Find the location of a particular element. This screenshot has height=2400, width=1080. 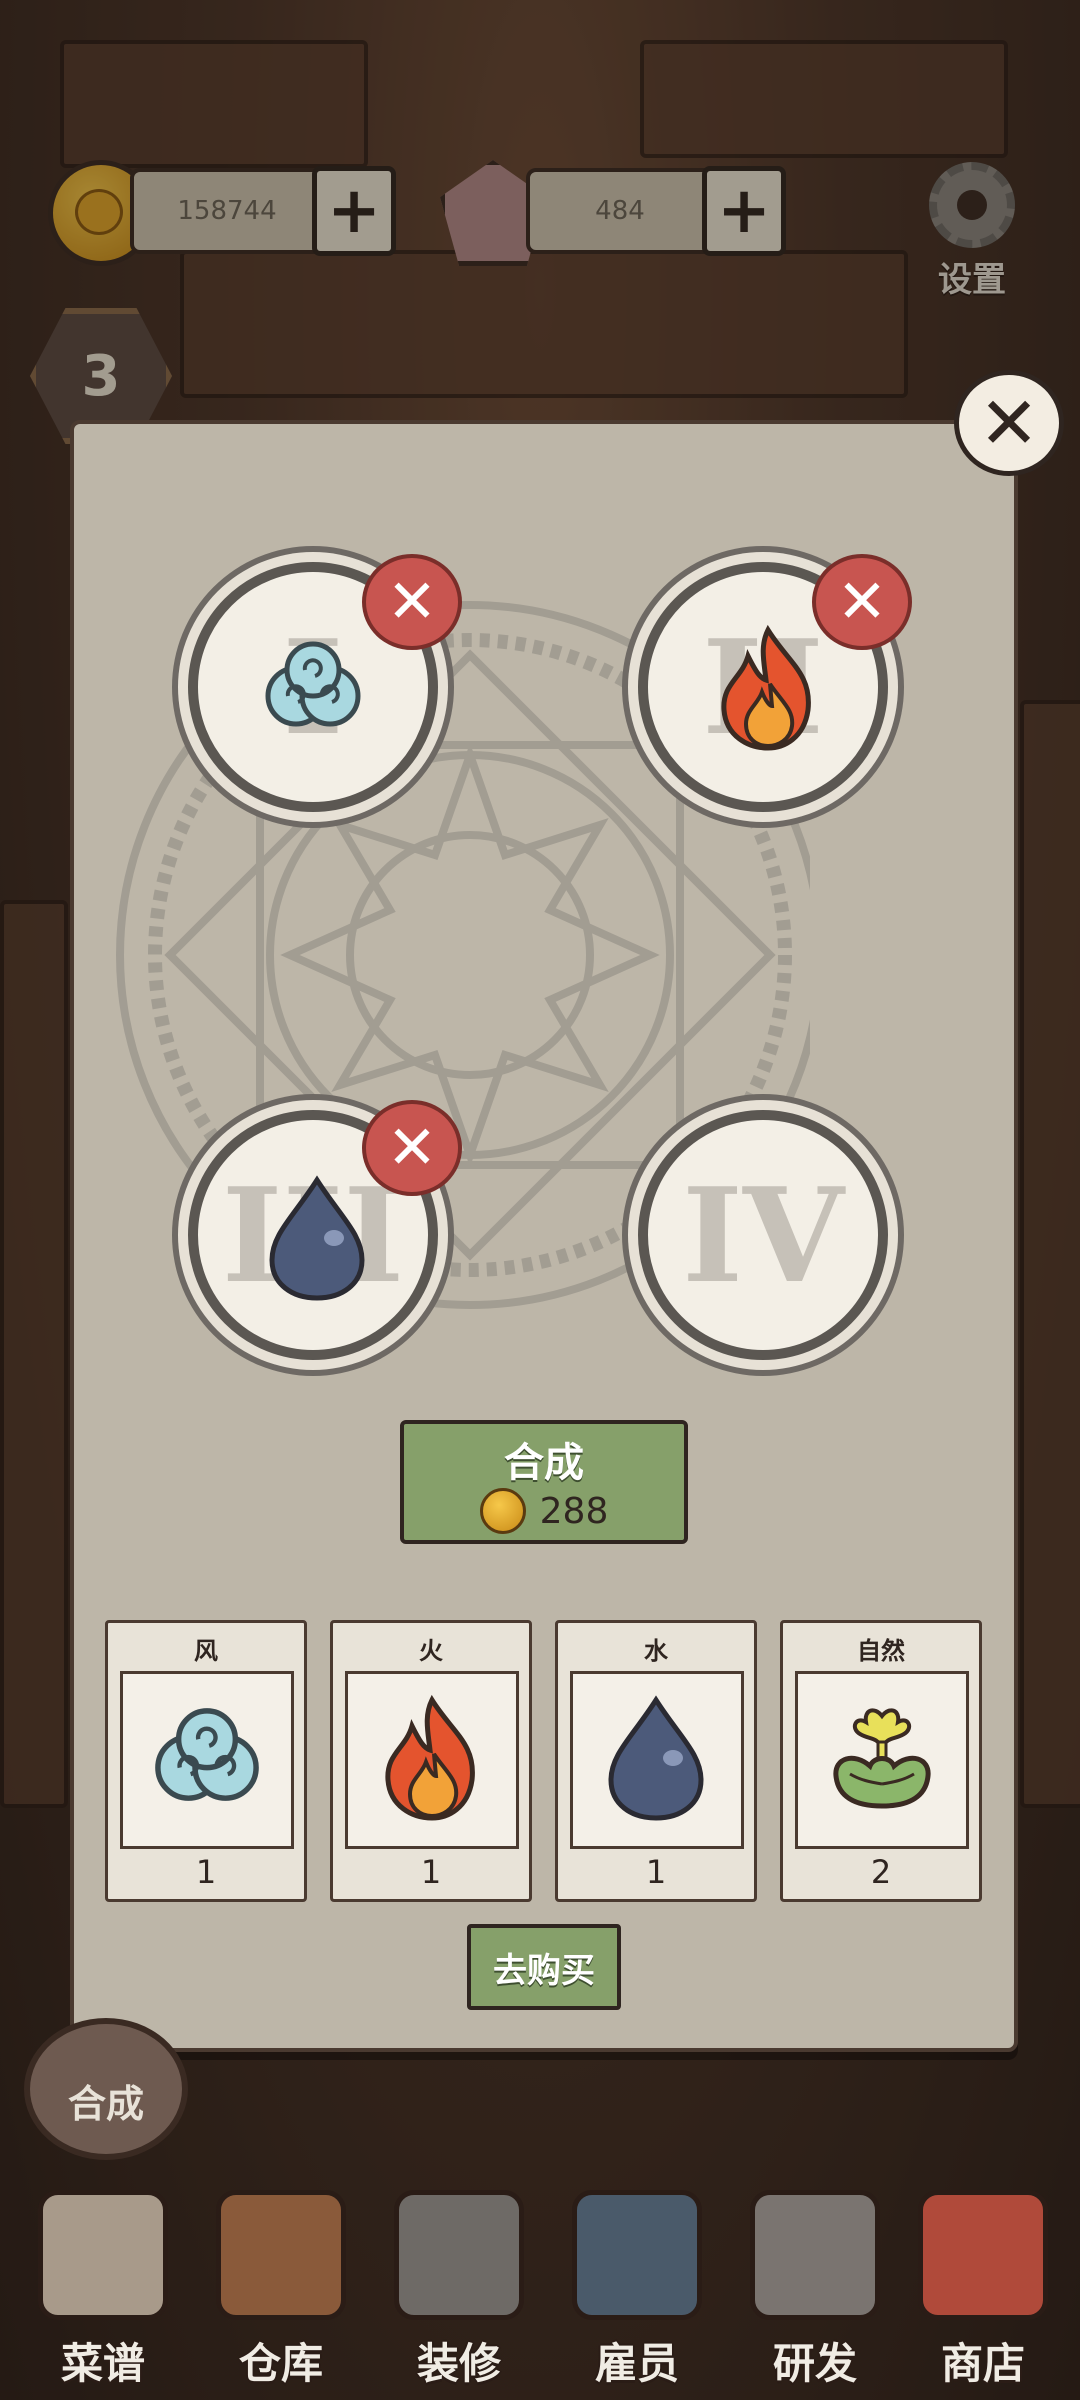

nav-label: 装修 is located at coordinates (458, 2363).